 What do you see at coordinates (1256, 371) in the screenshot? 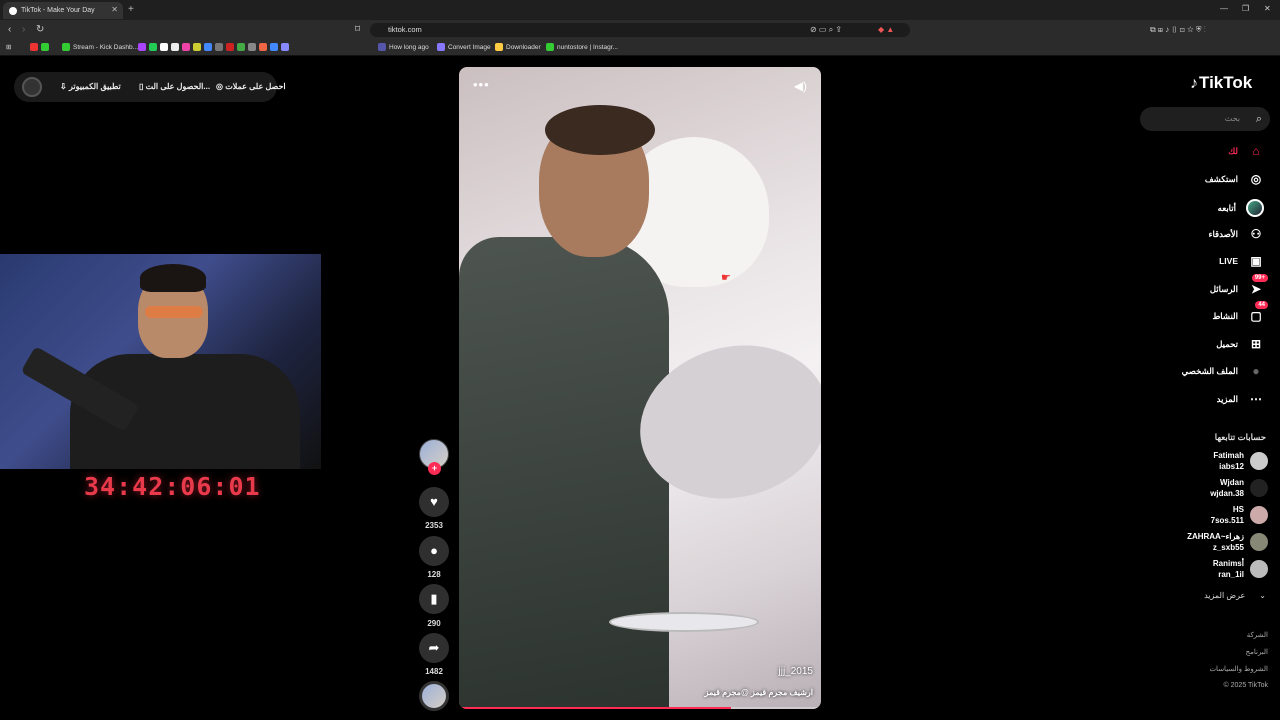
I see `profile-icon: ●` at bounding box center [1256, 371].